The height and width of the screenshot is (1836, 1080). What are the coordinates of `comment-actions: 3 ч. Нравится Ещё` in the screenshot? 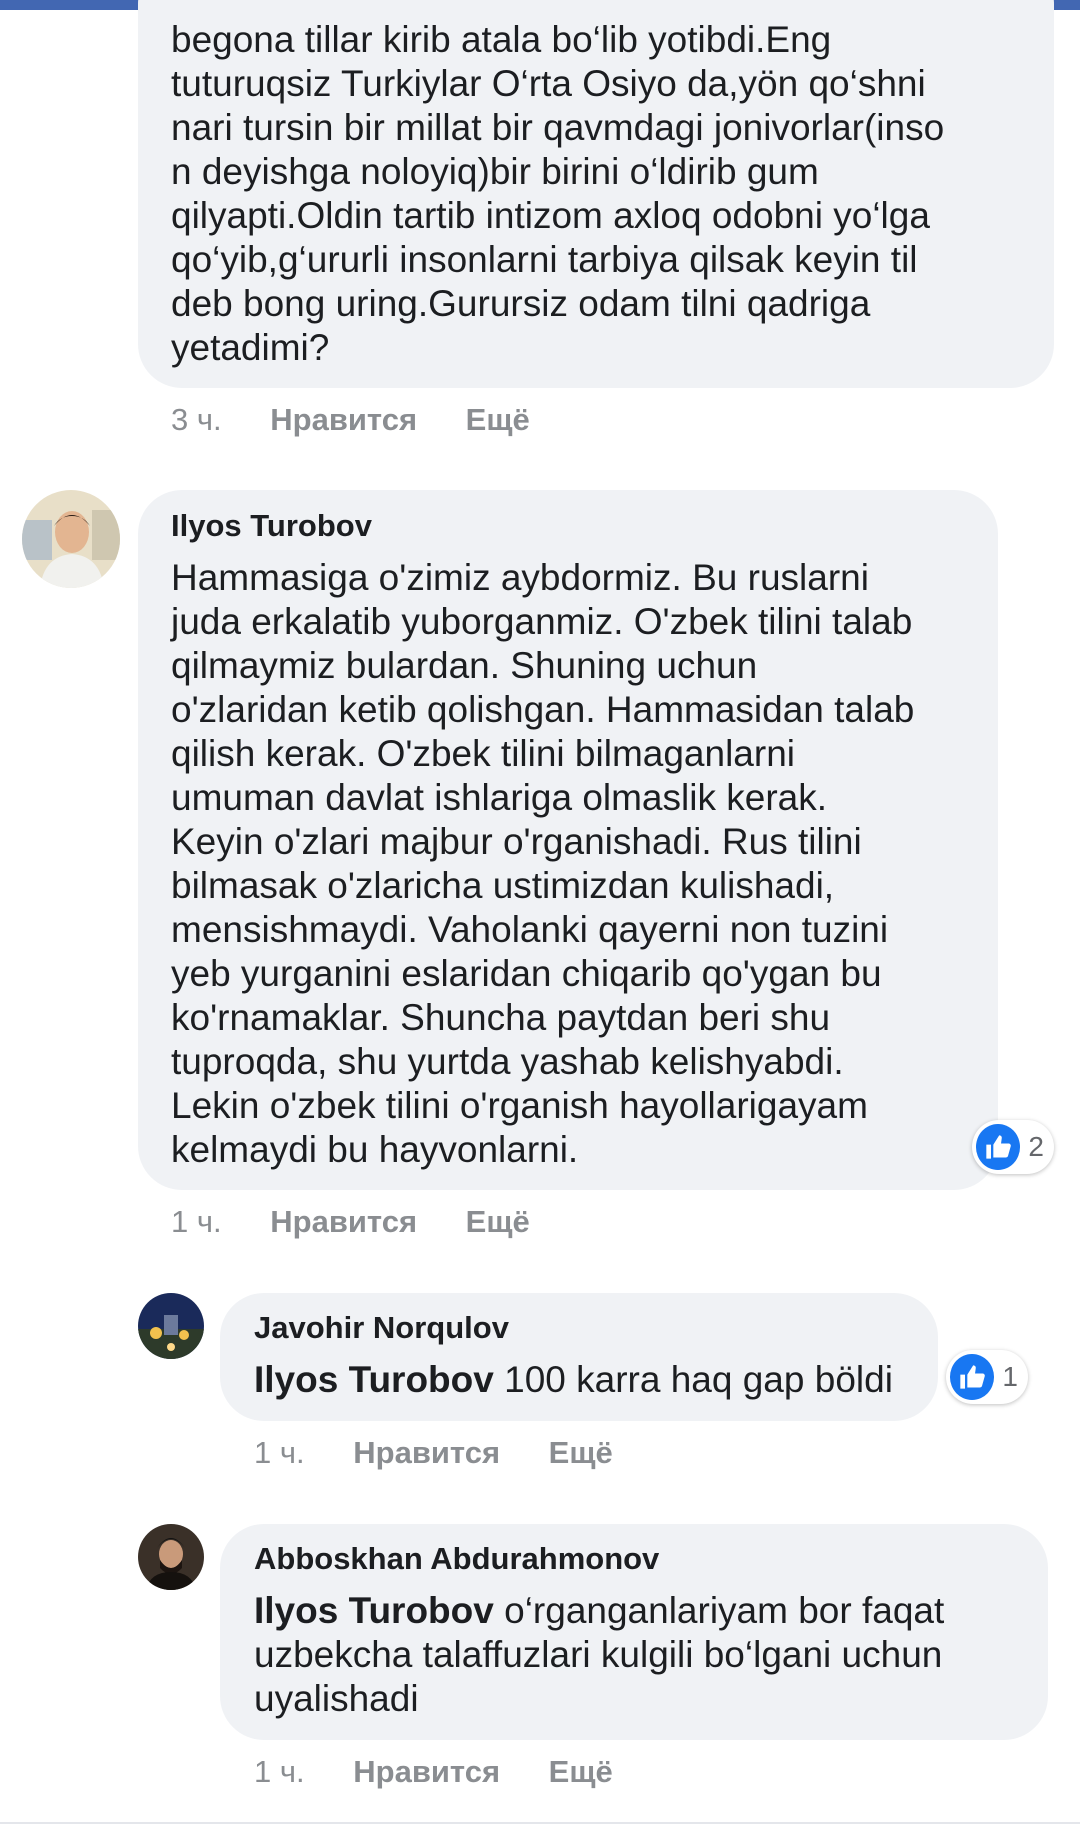 It's located at (350, 420).